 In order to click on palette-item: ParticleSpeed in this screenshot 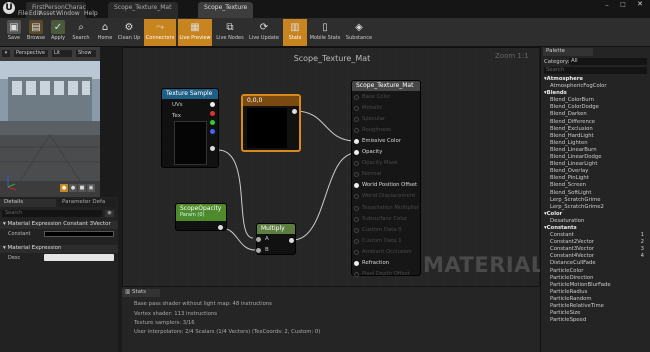, I will do `click(595, 320)`.